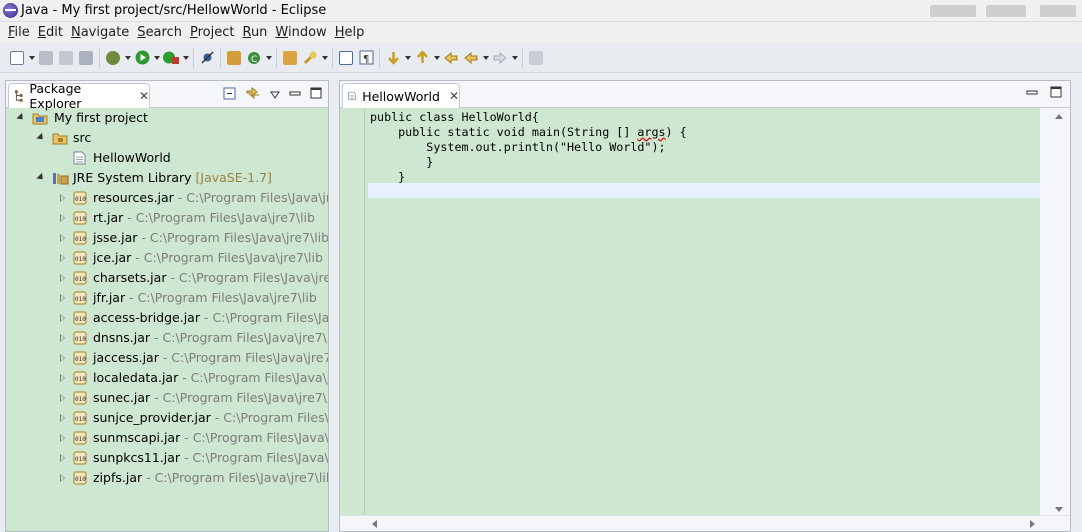  What do you see at coordinates (374, 524) in the screenshot?
I see `scroll-left-icon` at bounding box center [374, 524].